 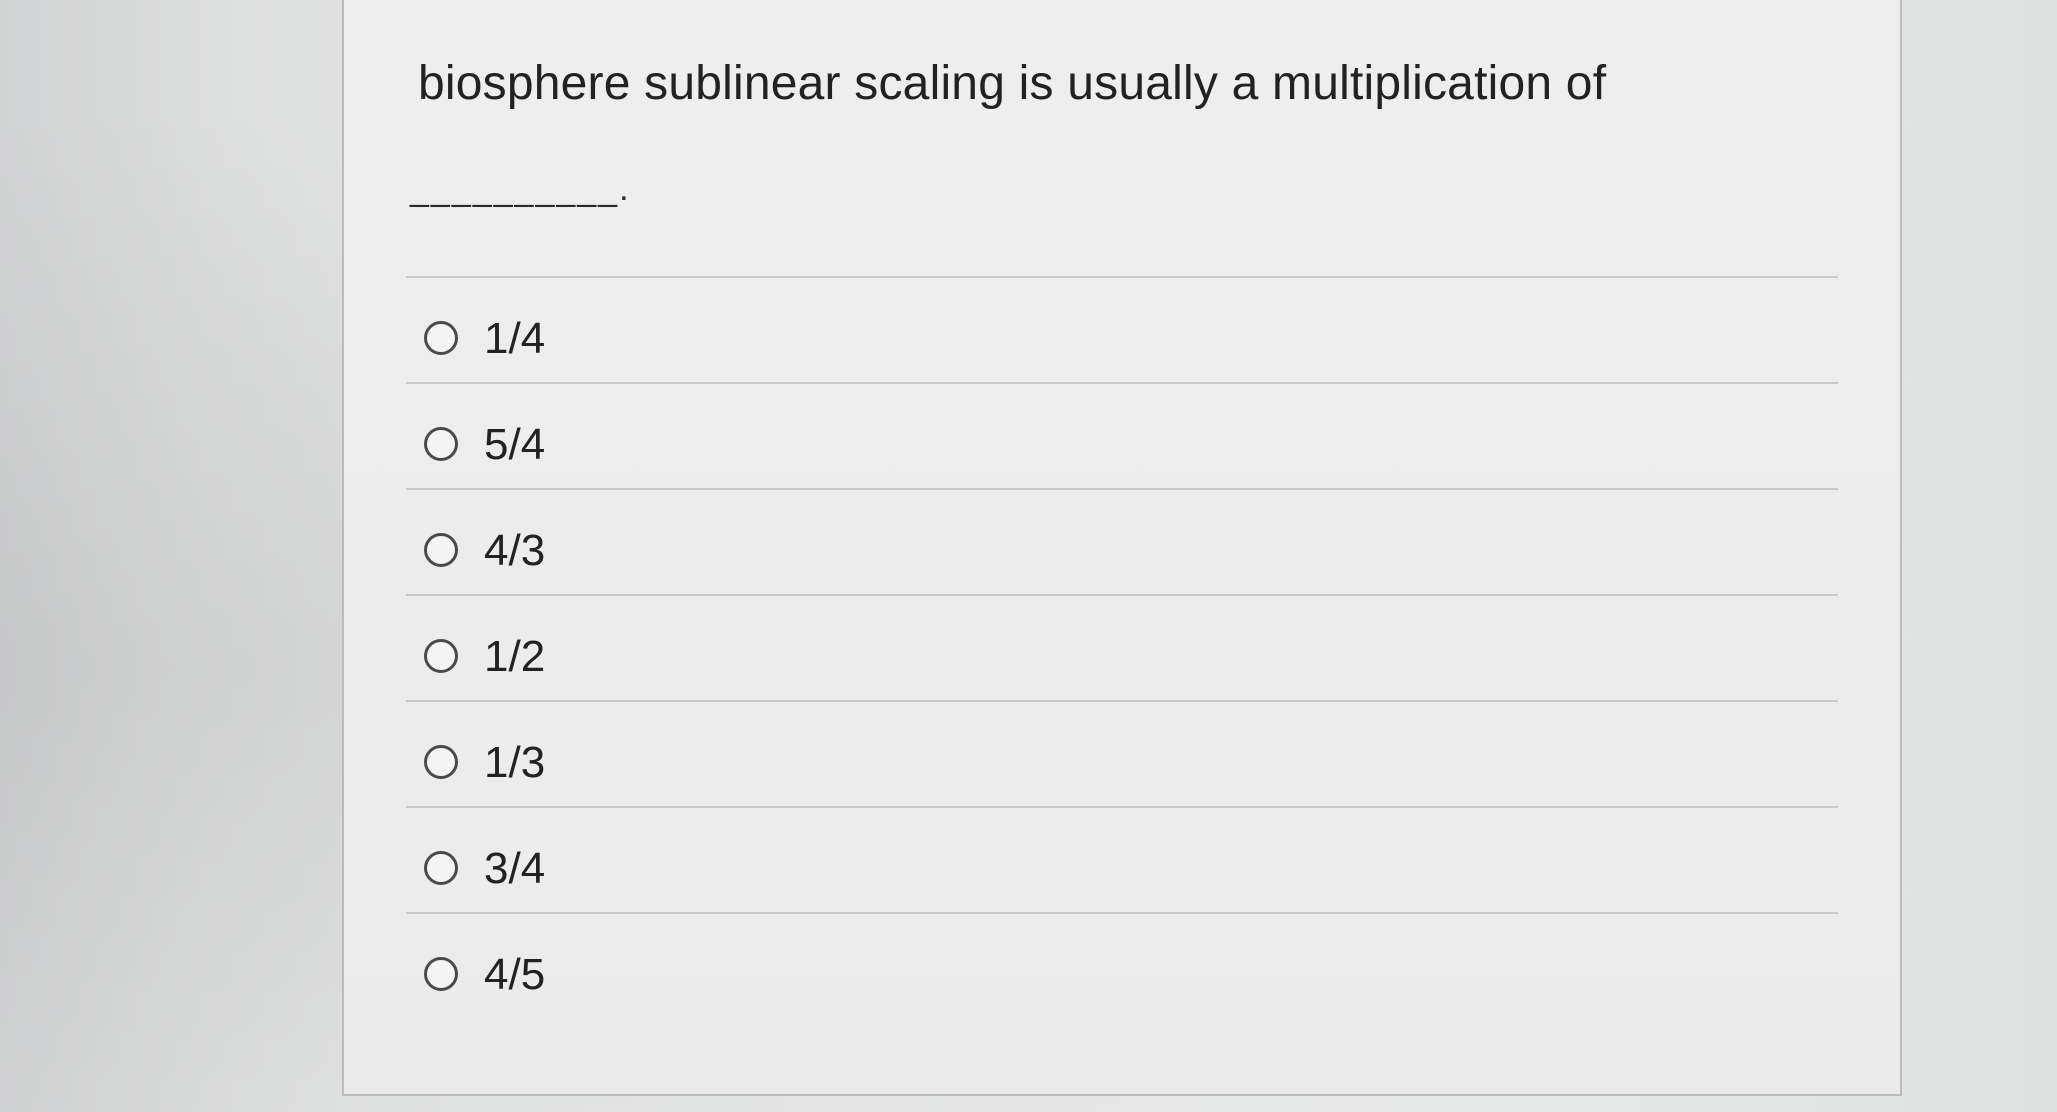 I want to click on answer-label: 4/3, so click(x=515, y=550).